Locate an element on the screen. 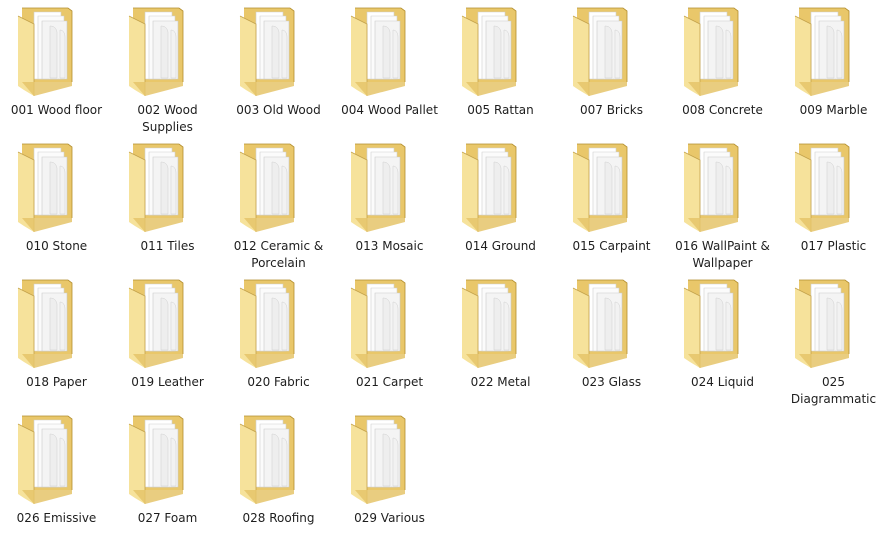 The width and height of the screenshot is (884, 544). folder-item: 014 Ground is located at coordinates (500, 204).